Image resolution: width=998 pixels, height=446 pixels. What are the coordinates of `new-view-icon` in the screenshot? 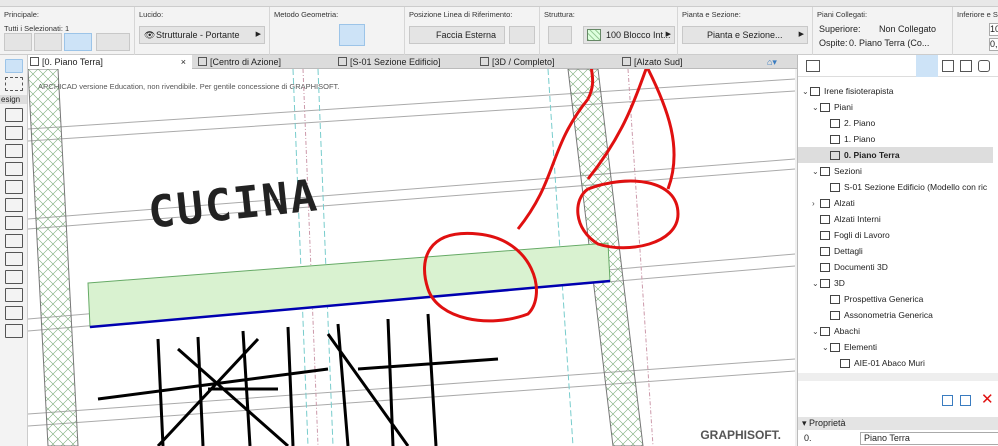 It's located at (947, 400).